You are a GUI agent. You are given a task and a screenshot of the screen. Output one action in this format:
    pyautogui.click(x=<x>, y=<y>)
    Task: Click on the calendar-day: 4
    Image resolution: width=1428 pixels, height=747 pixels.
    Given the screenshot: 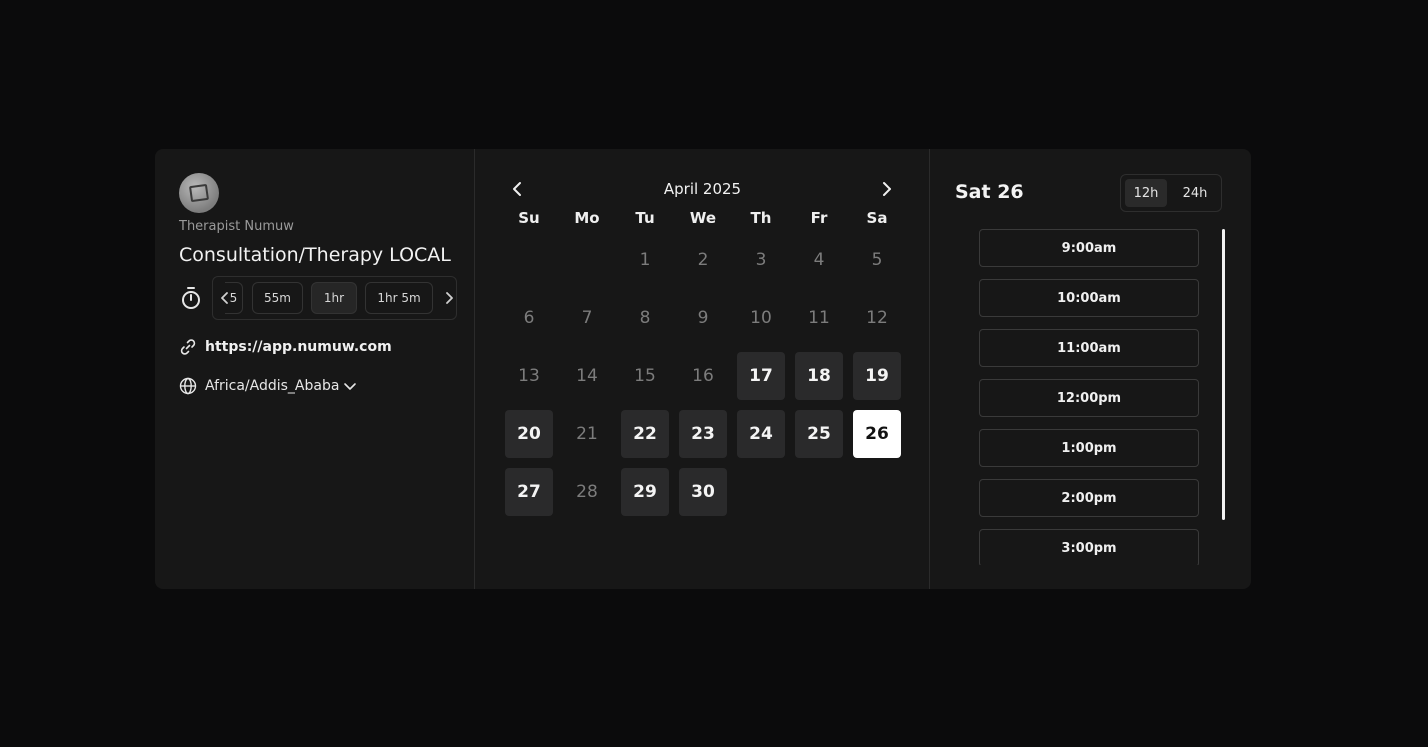 What is the action you would take?
    pyautogui.click(x=819, y=260)
    